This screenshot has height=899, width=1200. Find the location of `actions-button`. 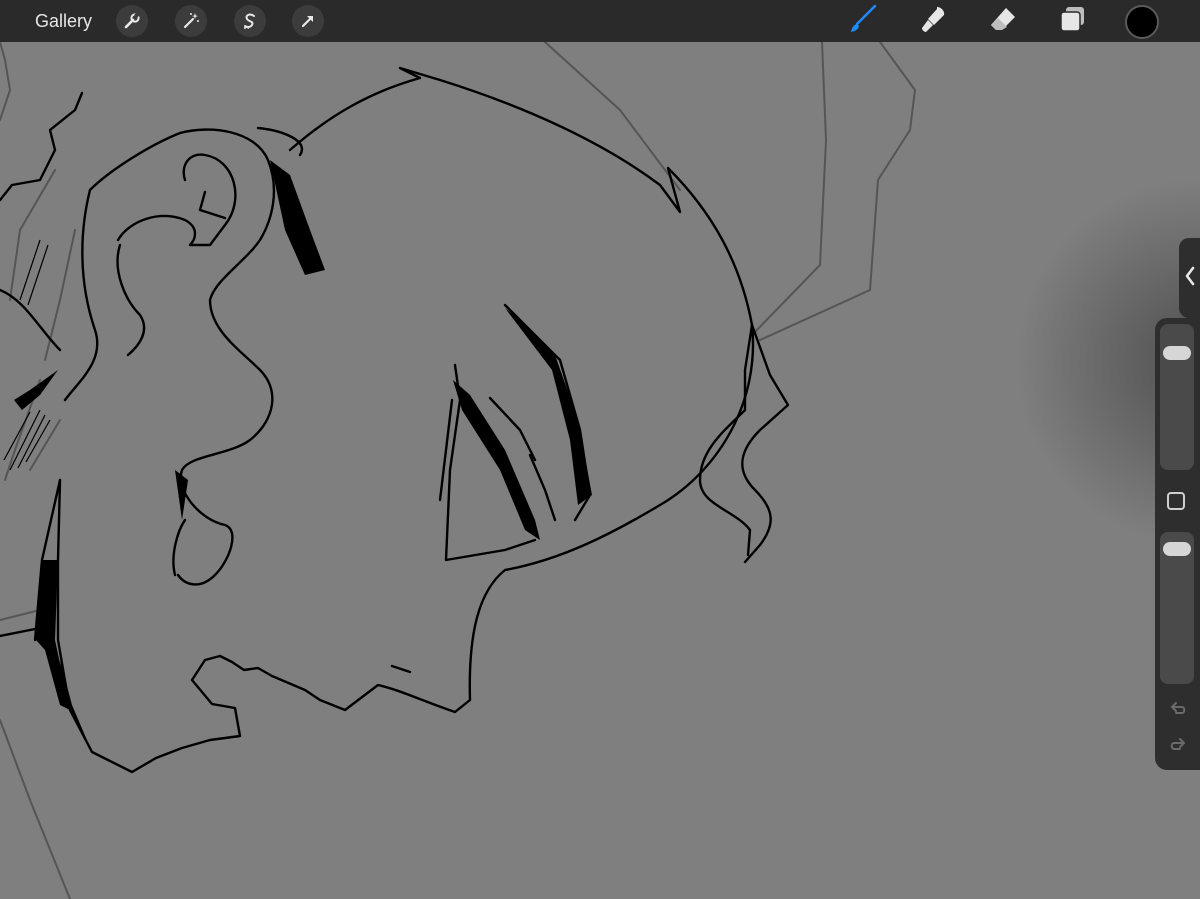

actions-button is located at coordinates (132, 21).